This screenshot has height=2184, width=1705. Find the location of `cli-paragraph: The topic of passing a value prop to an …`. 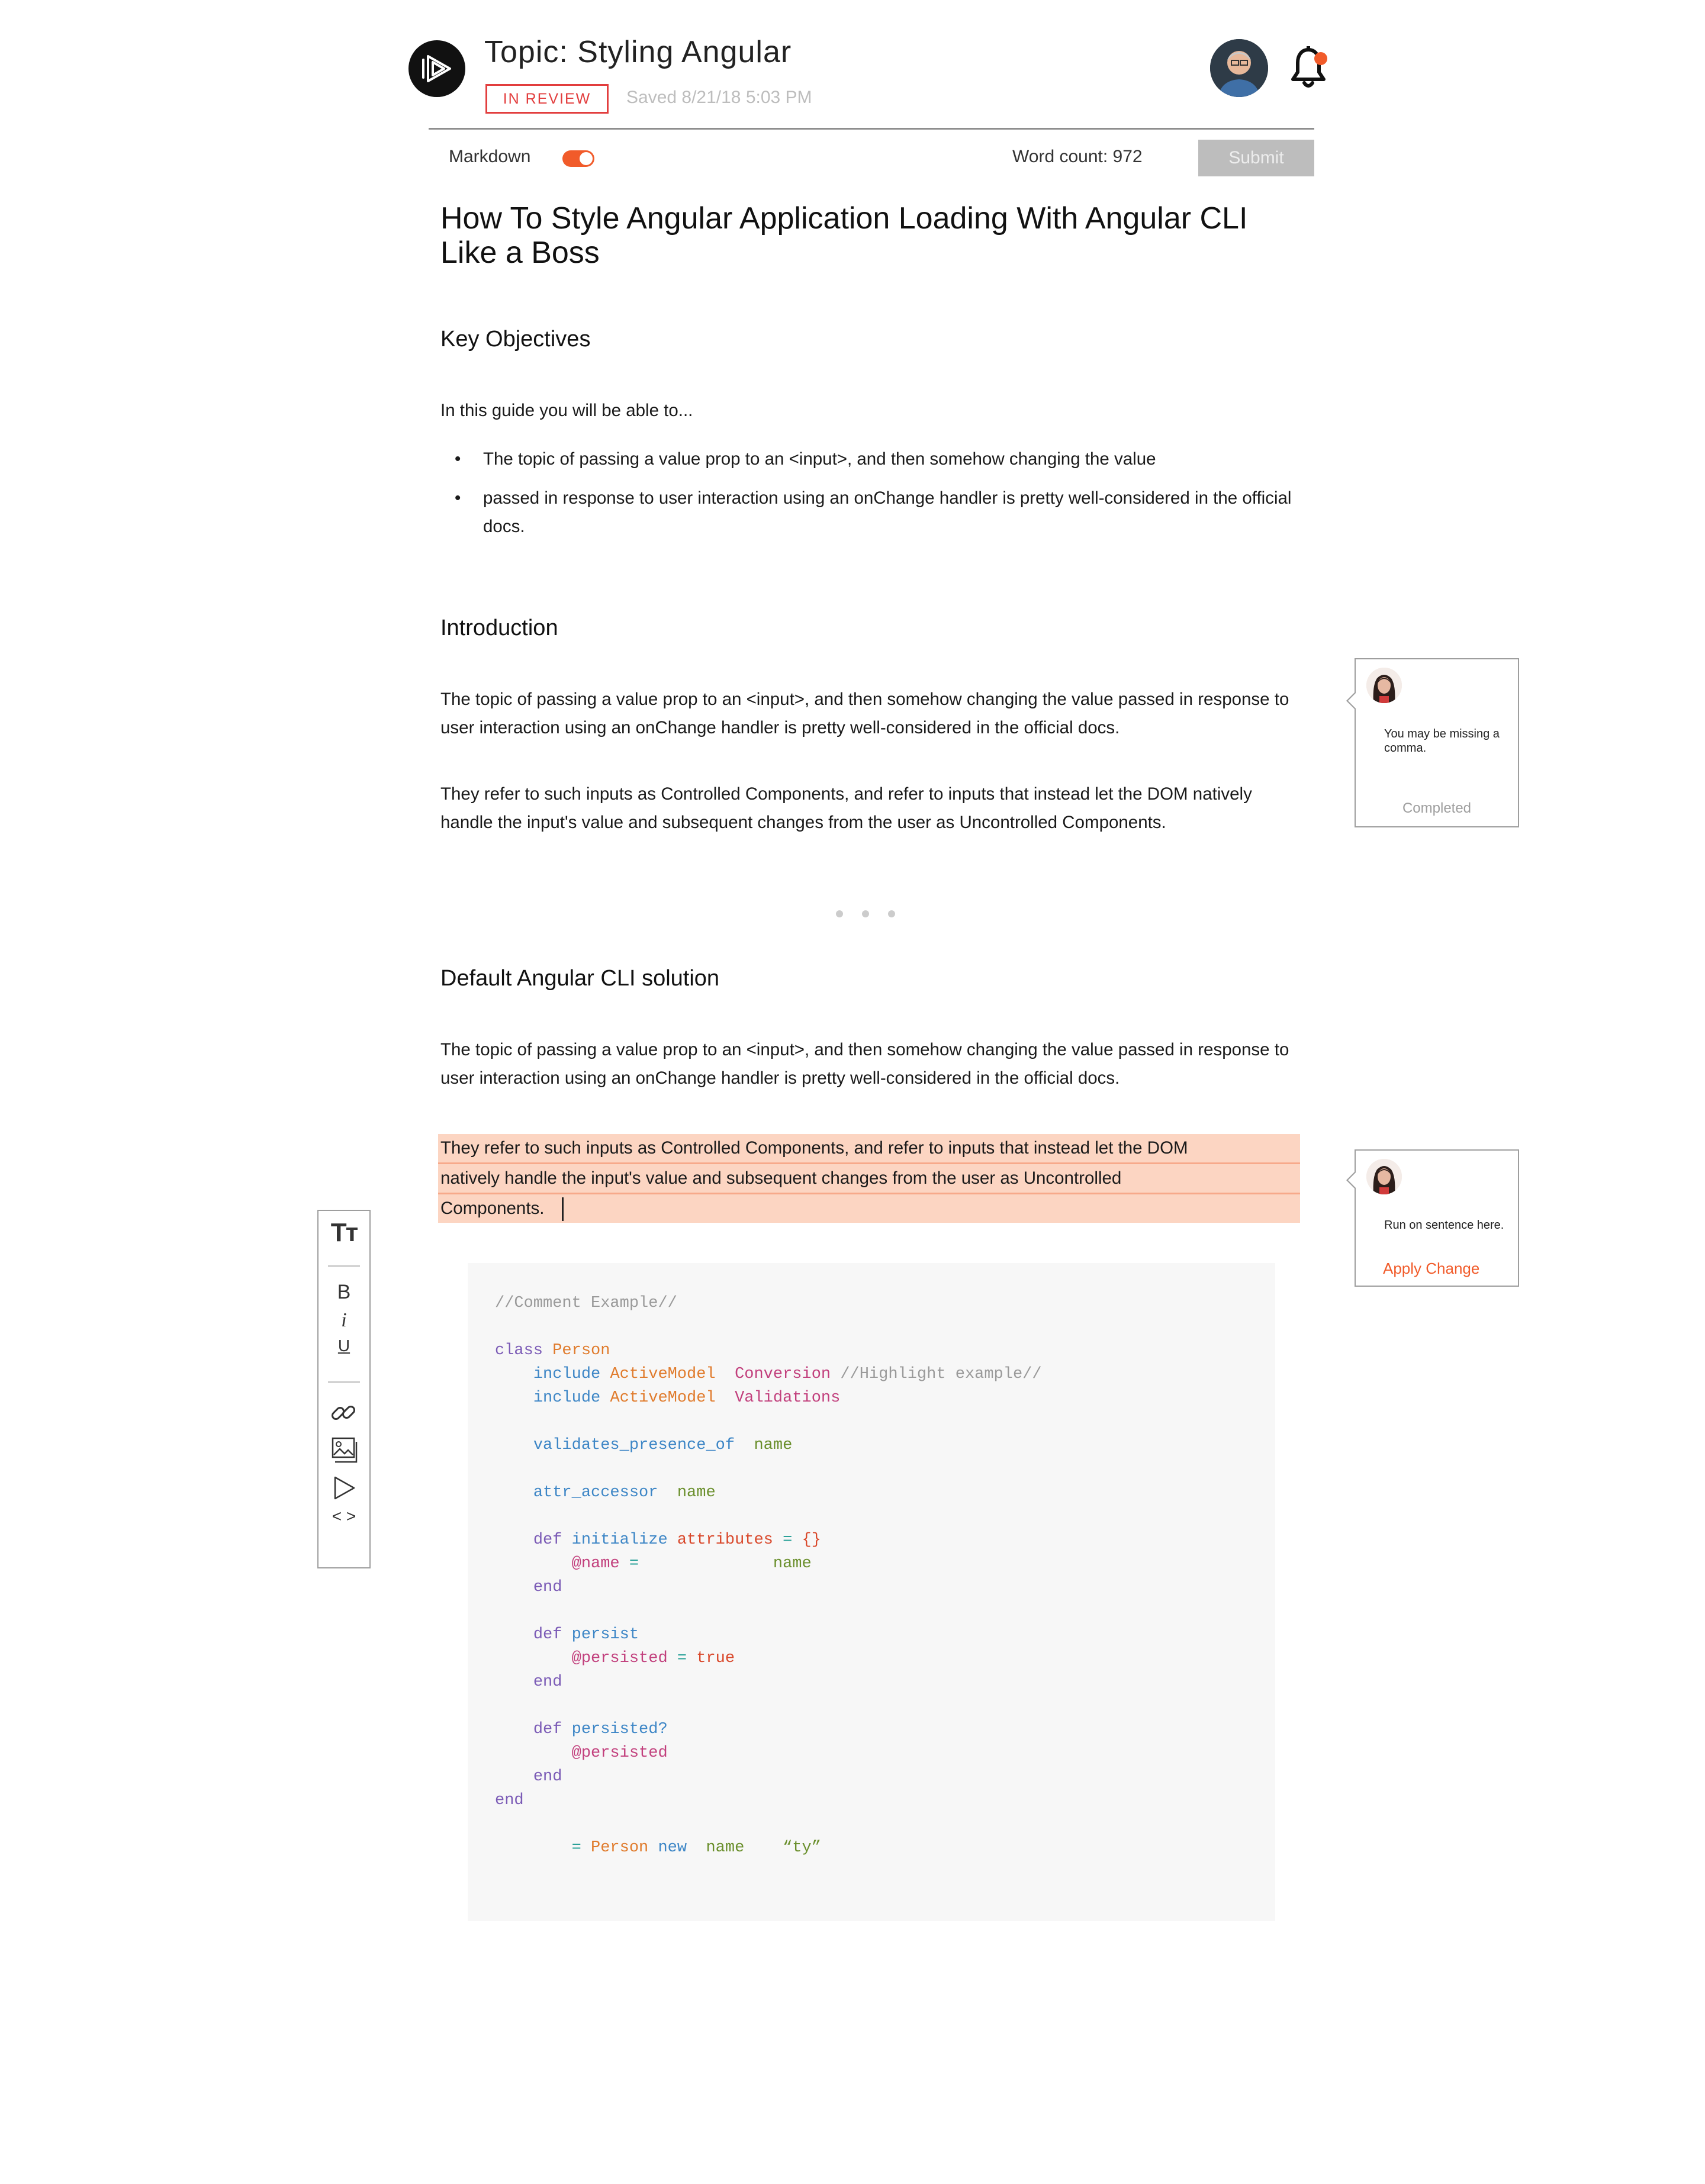

cli-paragraph: The topic of passing a value prop to an … is located at coordinates (872, 1064).